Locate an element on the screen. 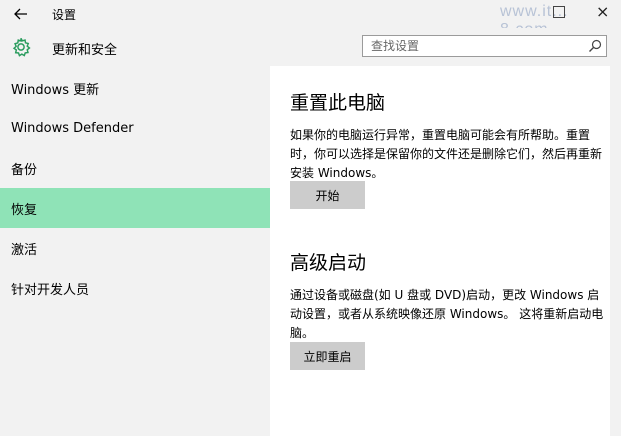  reset-pc-heading: 重置此电脑 is located at coordinates (338, 103).